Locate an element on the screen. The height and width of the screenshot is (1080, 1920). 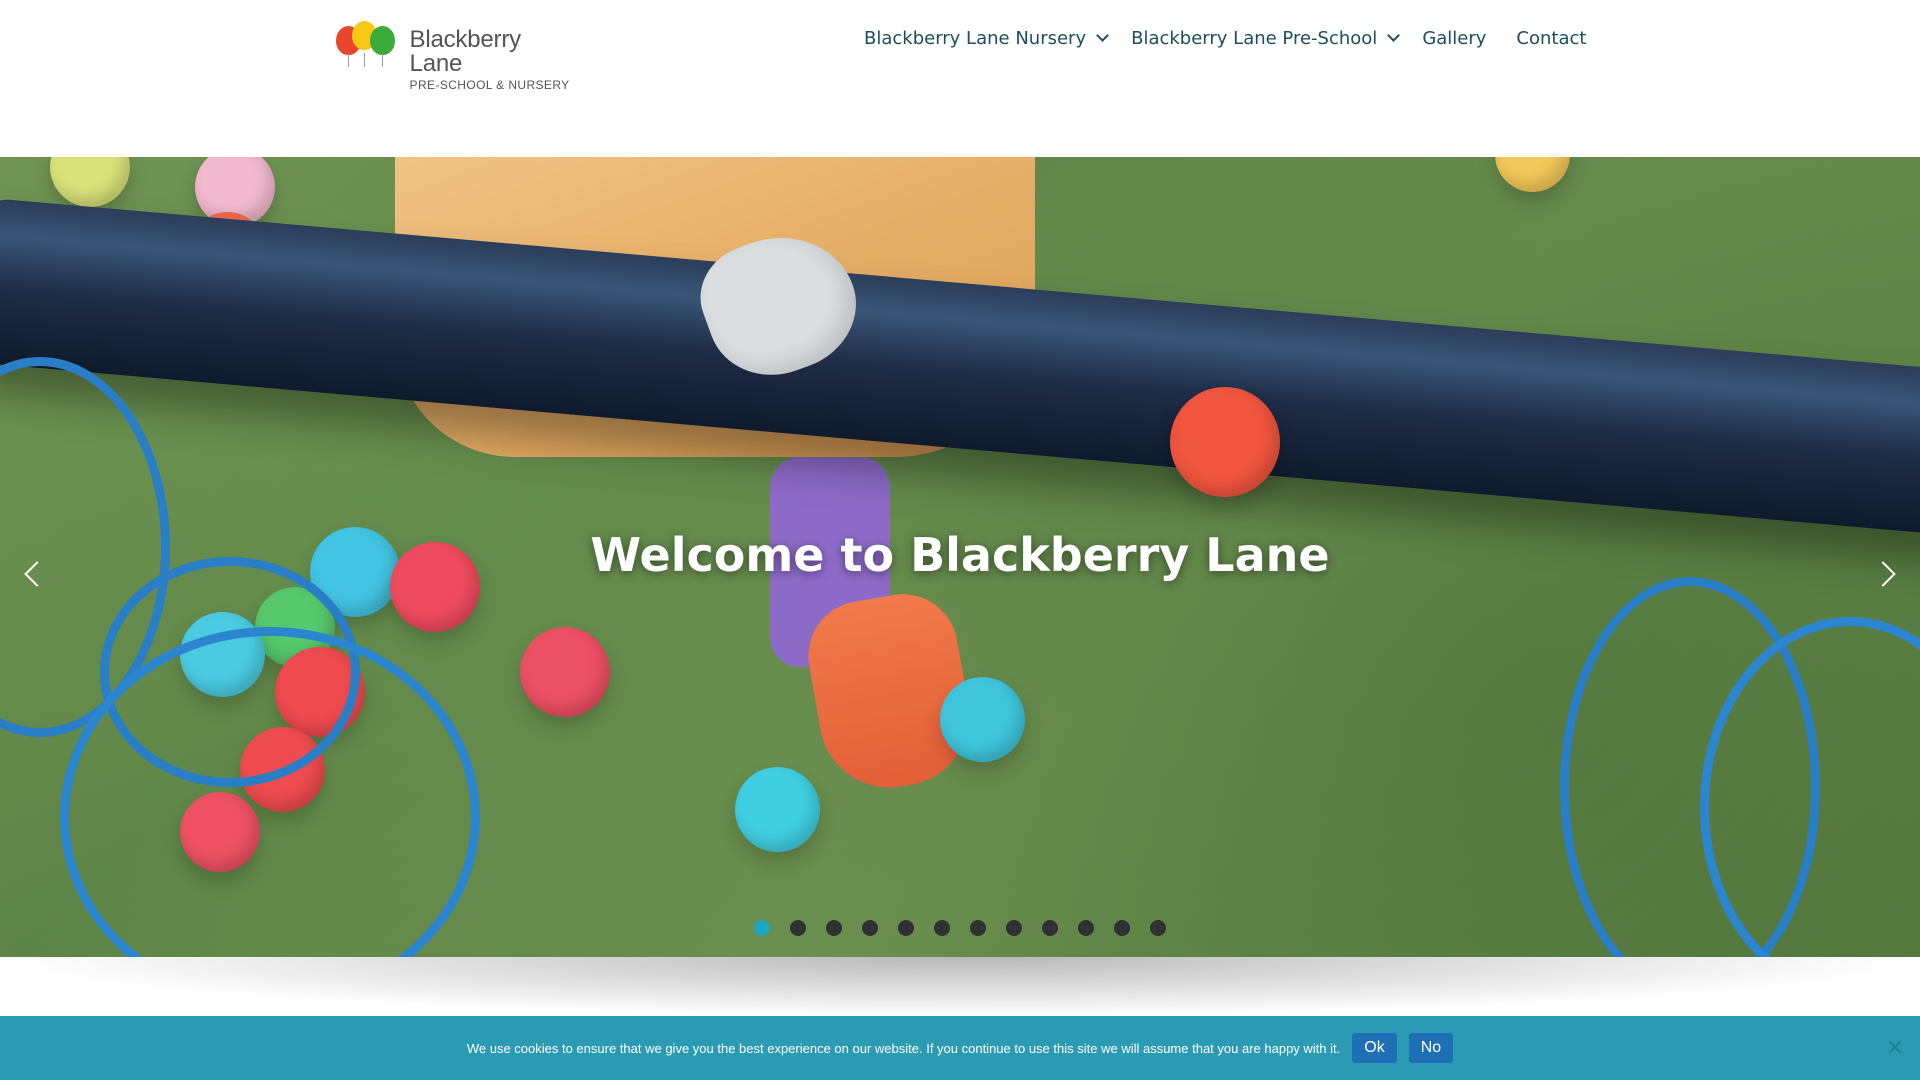
hero-shadow is located at coordinates (960, 987).